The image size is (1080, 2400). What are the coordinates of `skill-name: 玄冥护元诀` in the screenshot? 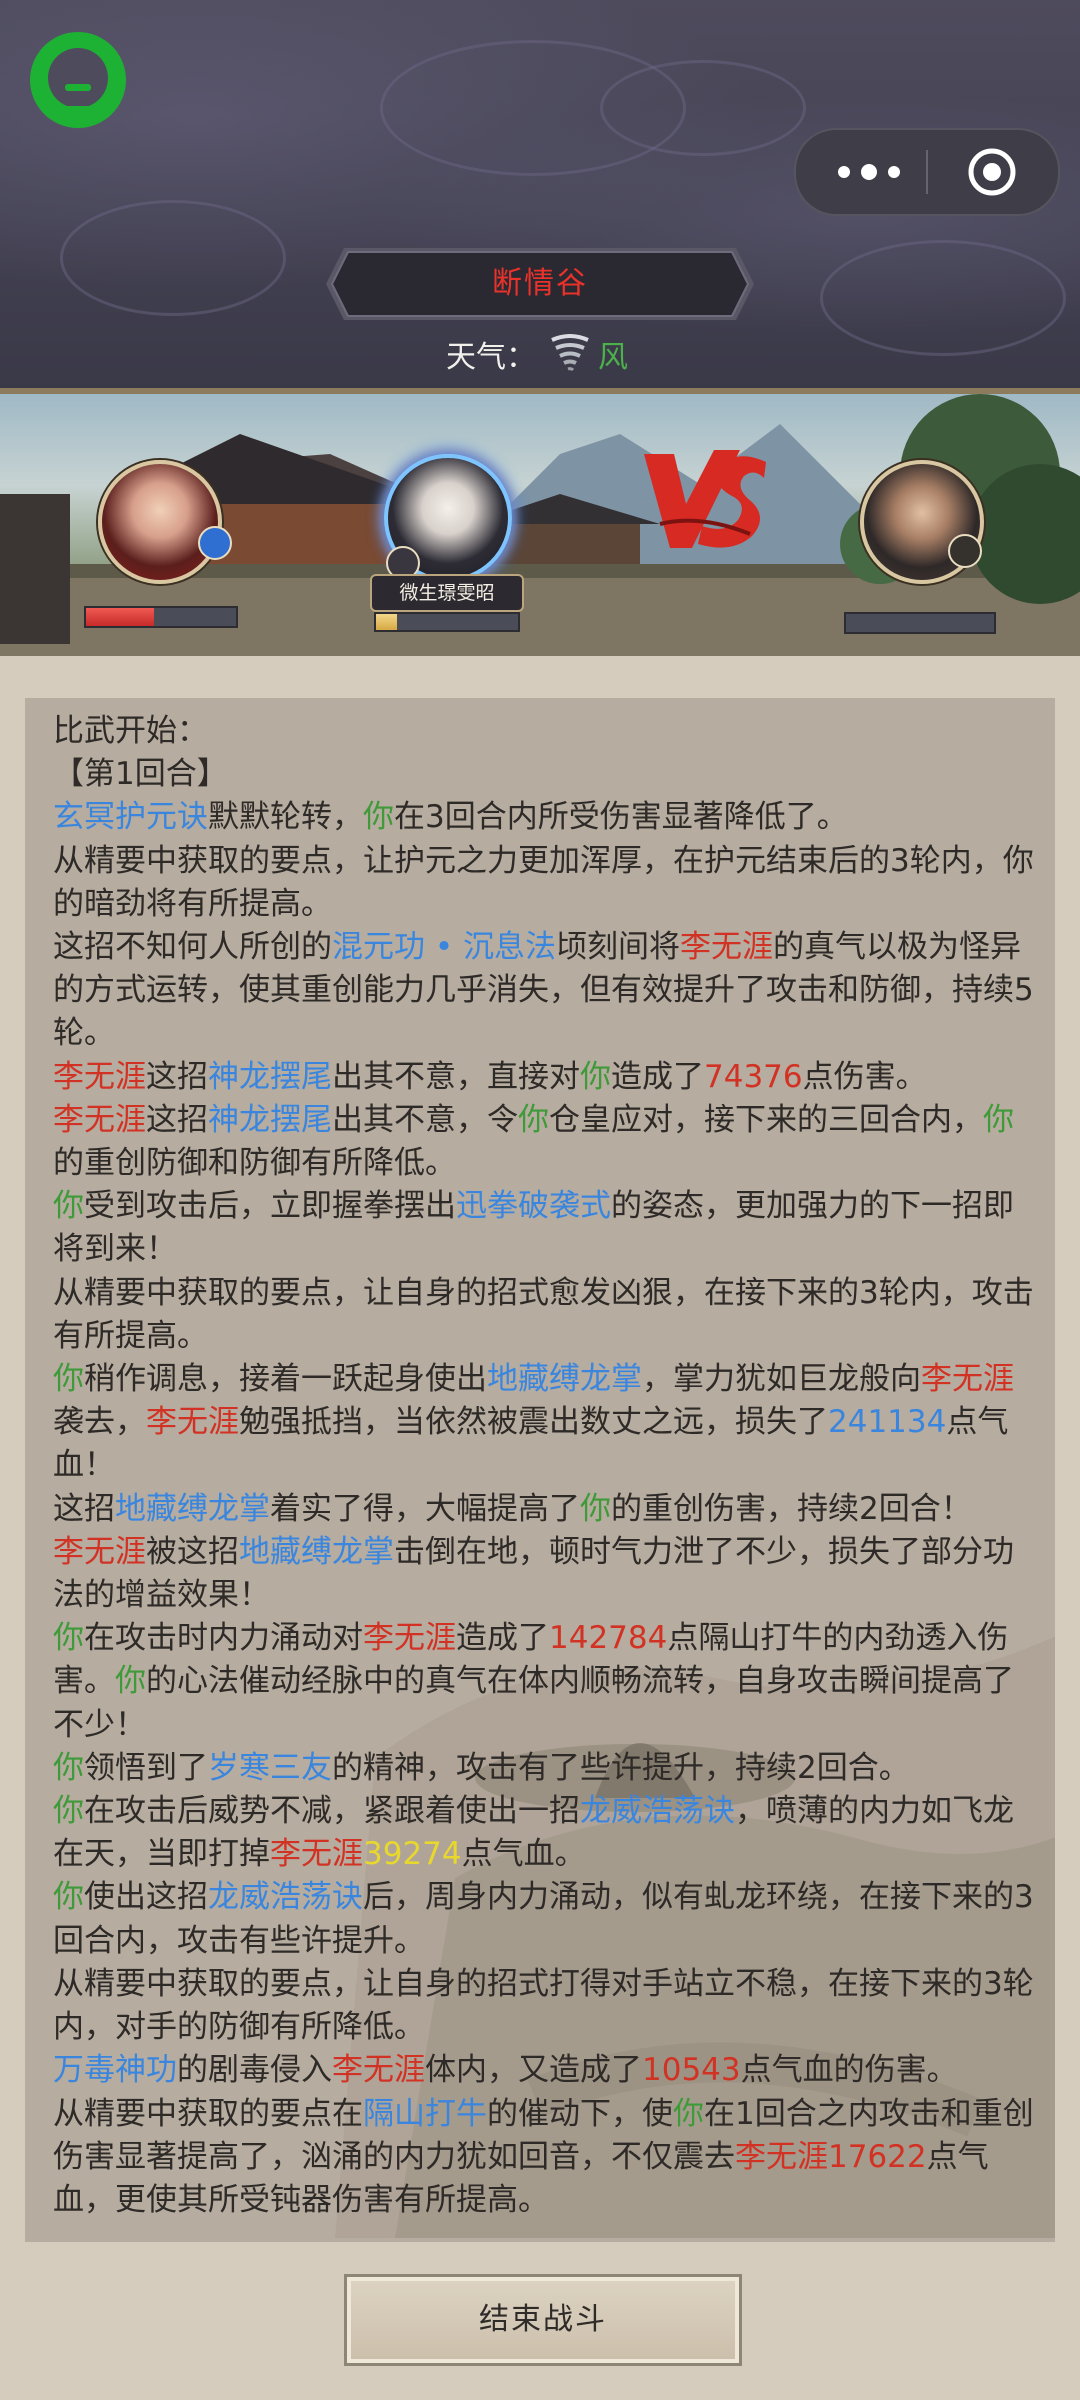 It's located at (130, 817).